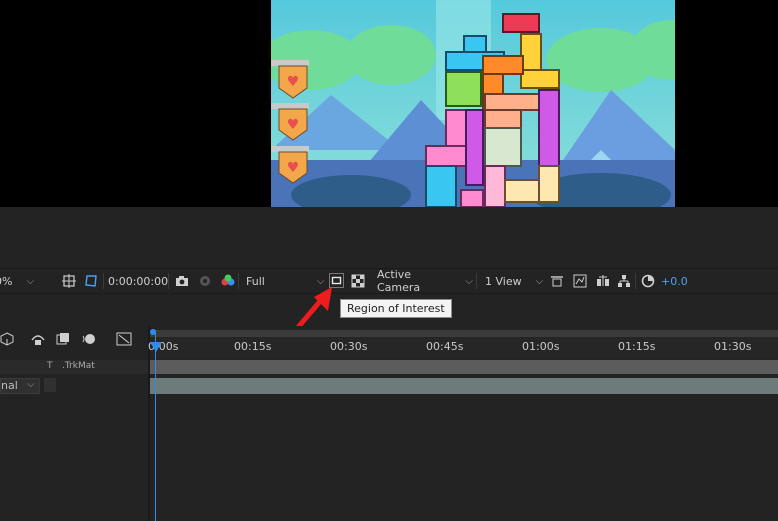 Image resolution: width=778 pixels, height=521 pixels. Describe the element at coordinates (124, 340) in the screenshot. I see `graph-editor-icon` at that location.